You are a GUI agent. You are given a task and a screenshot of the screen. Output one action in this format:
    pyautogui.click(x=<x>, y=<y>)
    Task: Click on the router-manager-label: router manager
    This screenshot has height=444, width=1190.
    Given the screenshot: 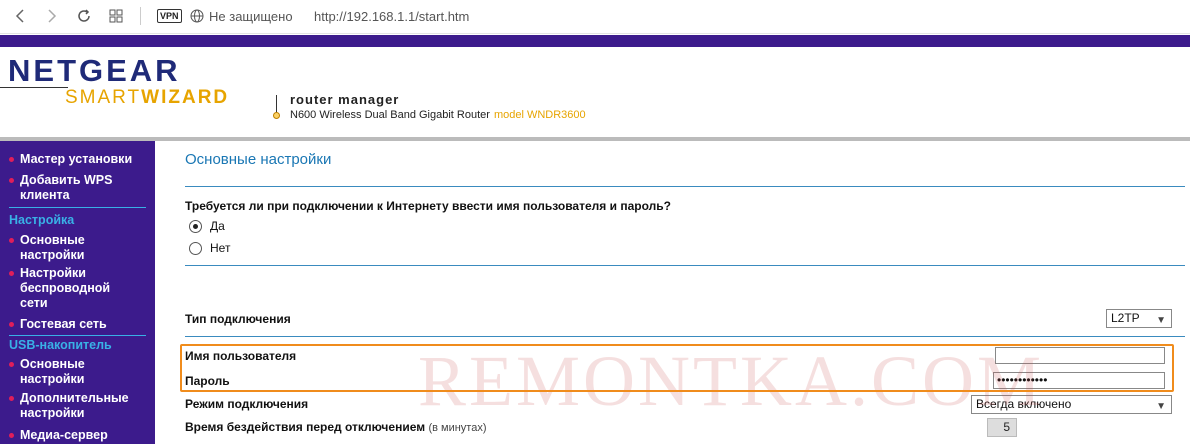 What is the action you would take?
    pyautogui.click(x=345, y=99)
    